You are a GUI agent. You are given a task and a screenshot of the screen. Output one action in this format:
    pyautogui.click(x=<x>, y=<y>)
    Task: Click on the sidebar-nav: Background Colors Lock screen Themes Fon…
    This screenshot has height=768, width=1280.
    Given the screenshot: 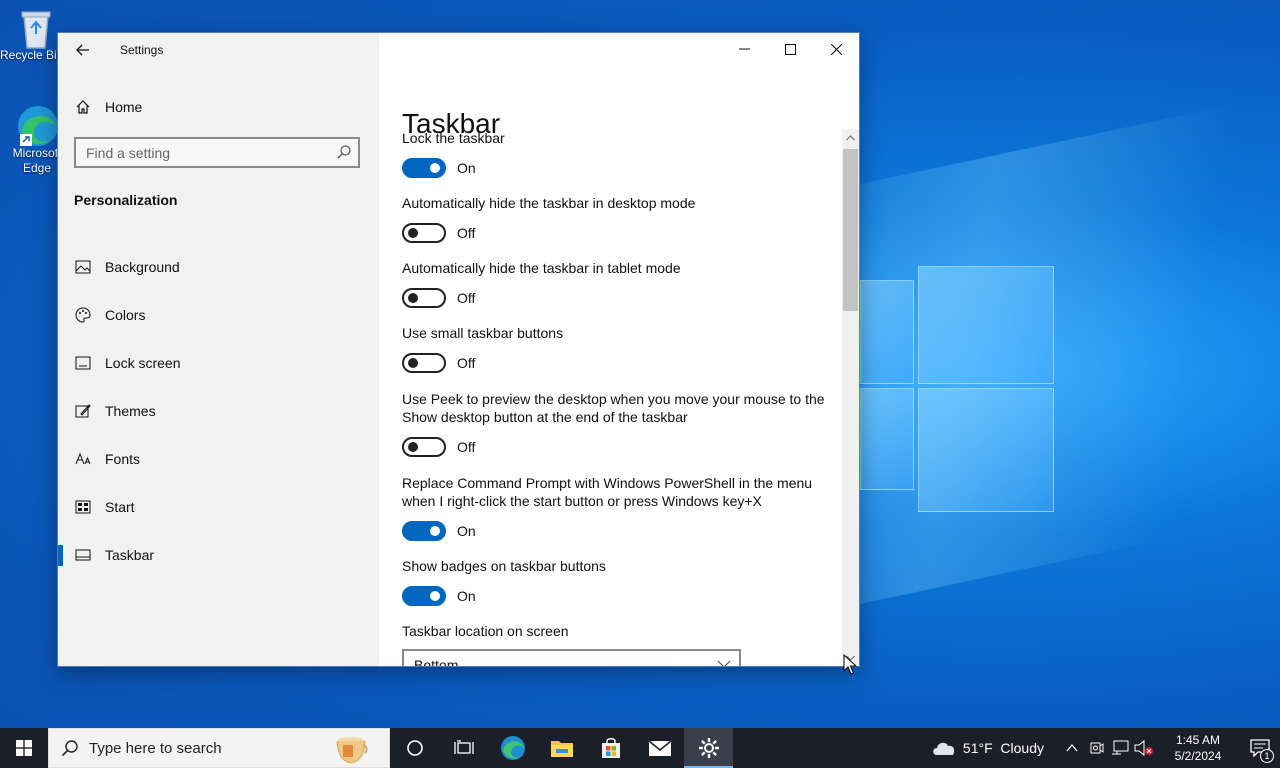 What is the action you would take?
    pyautogui.click(x=218, y=411)
    